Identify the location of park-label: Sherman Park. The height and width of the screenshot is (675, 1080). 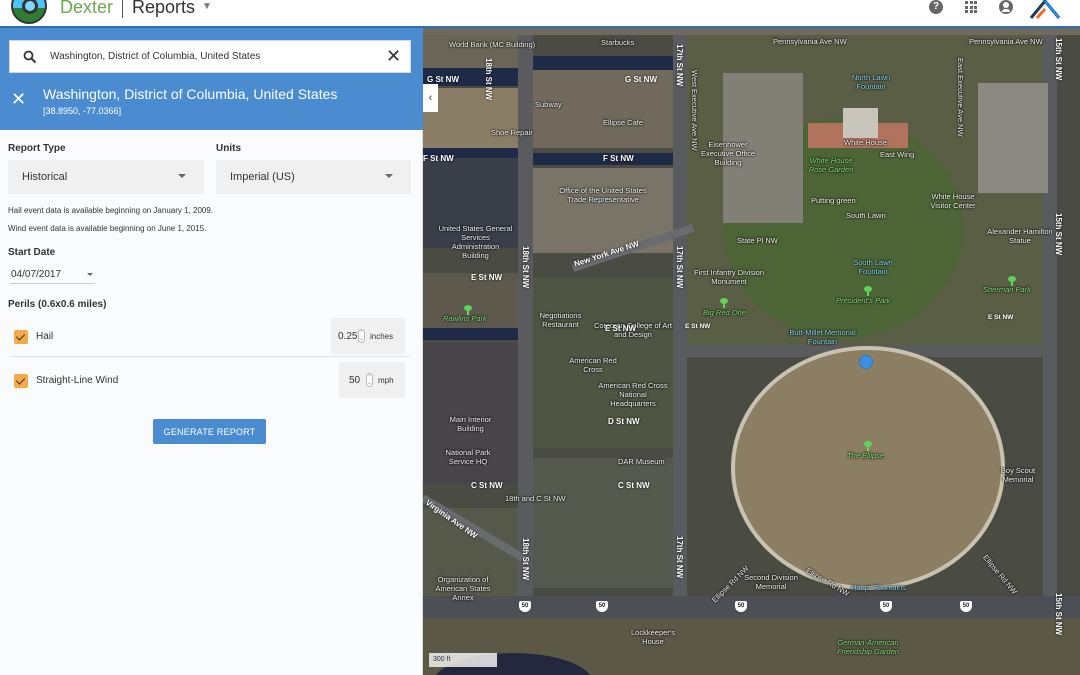
(1007, 289).